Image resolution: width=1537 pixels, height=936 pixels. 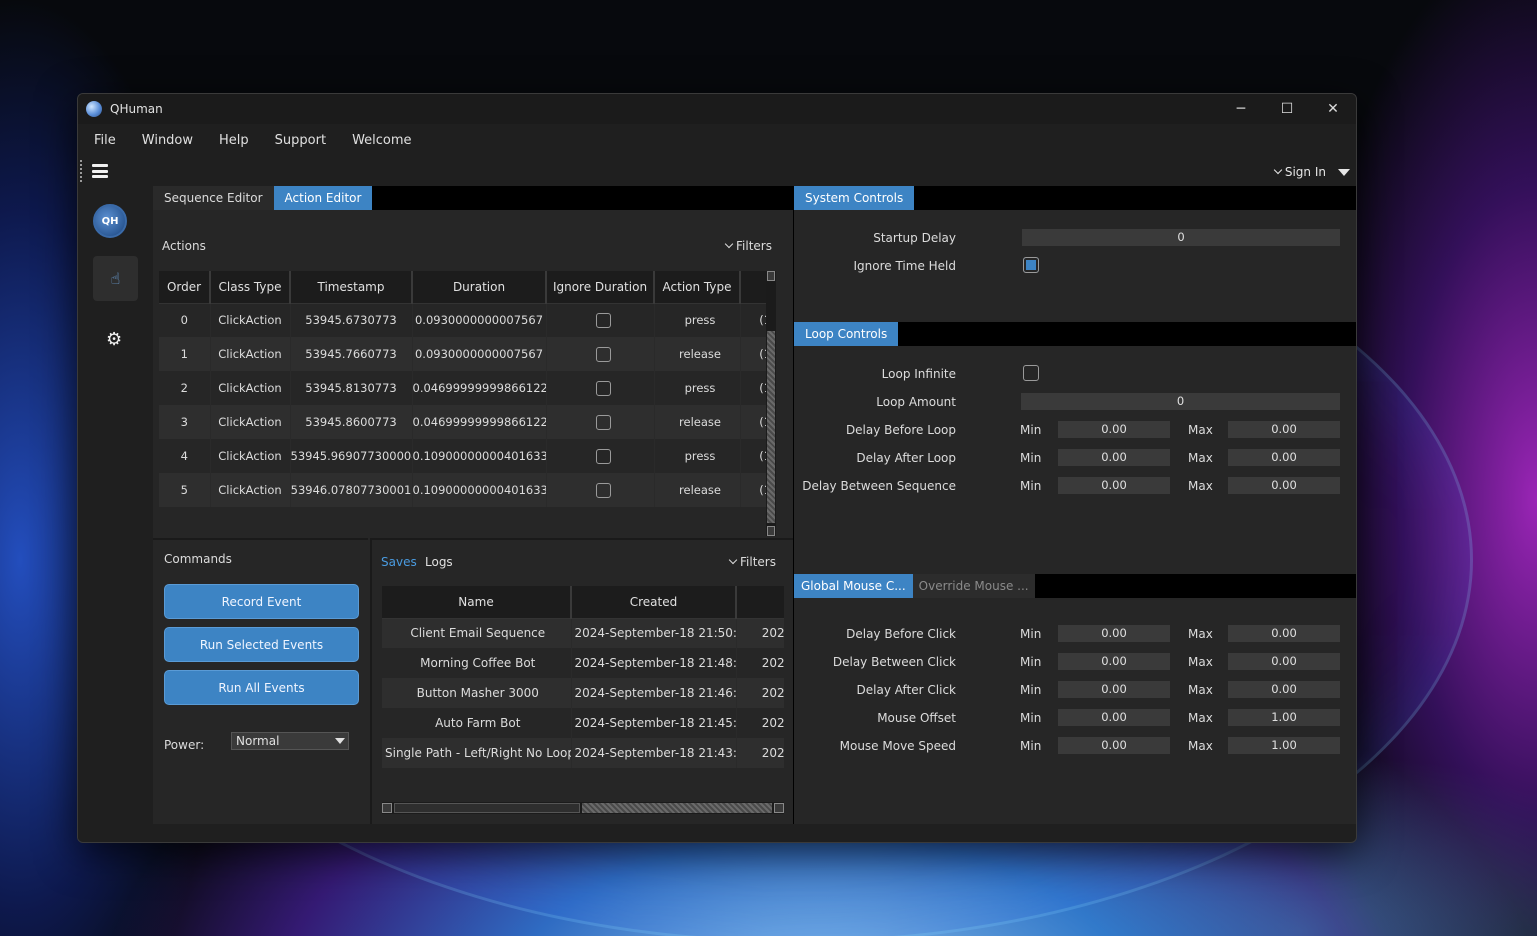 What do you see at coordinates (854, 198) in the screenshot?
I see `tab-system-controls: System Controls` at bounding box center [854, 198].